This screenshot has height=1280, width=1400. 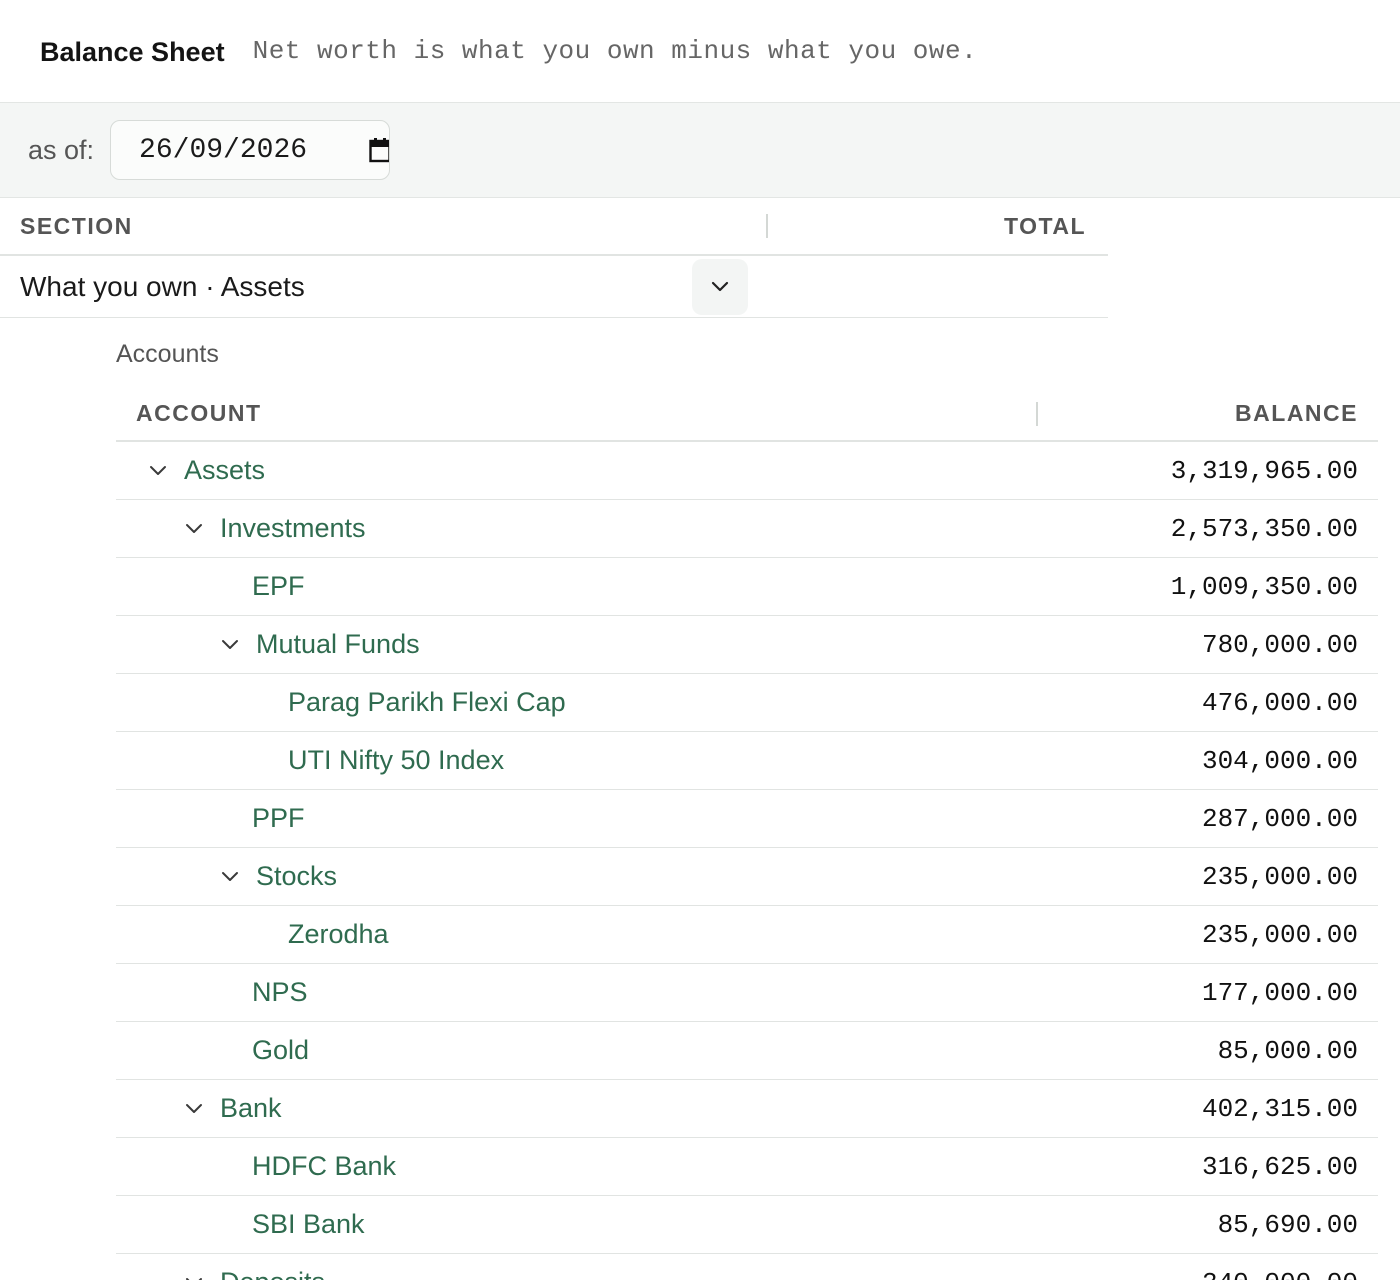 What do you see at coordinates (667, 1050) in the screenshot?
I see `account-name-cell: Gold` at bounding box center [667, 1050].